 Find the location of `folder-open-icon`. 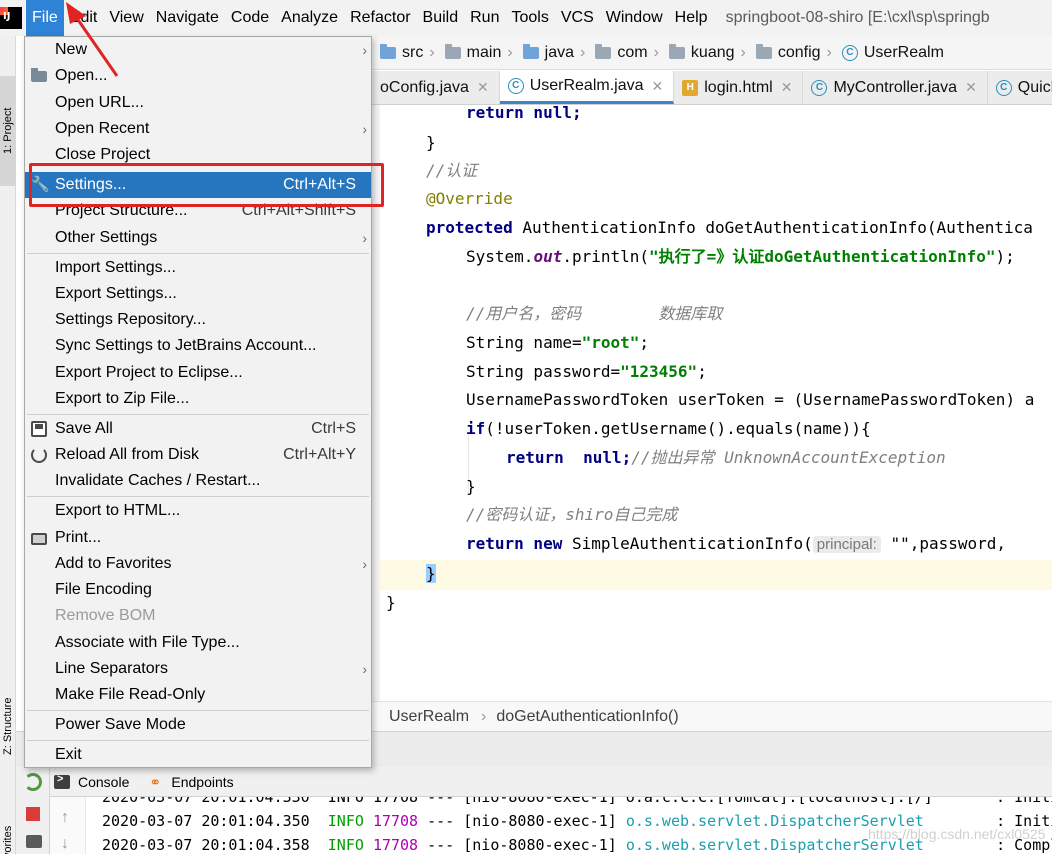

folder-open-icon is located at coordinates (39, 75).